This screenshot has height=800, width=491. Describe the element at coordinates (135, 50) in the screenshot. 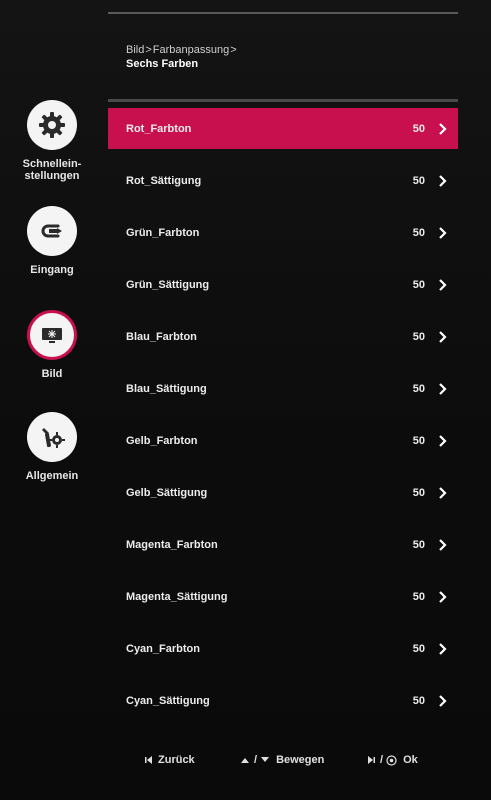

I see `breadcrumb-item: Bild` at that location.